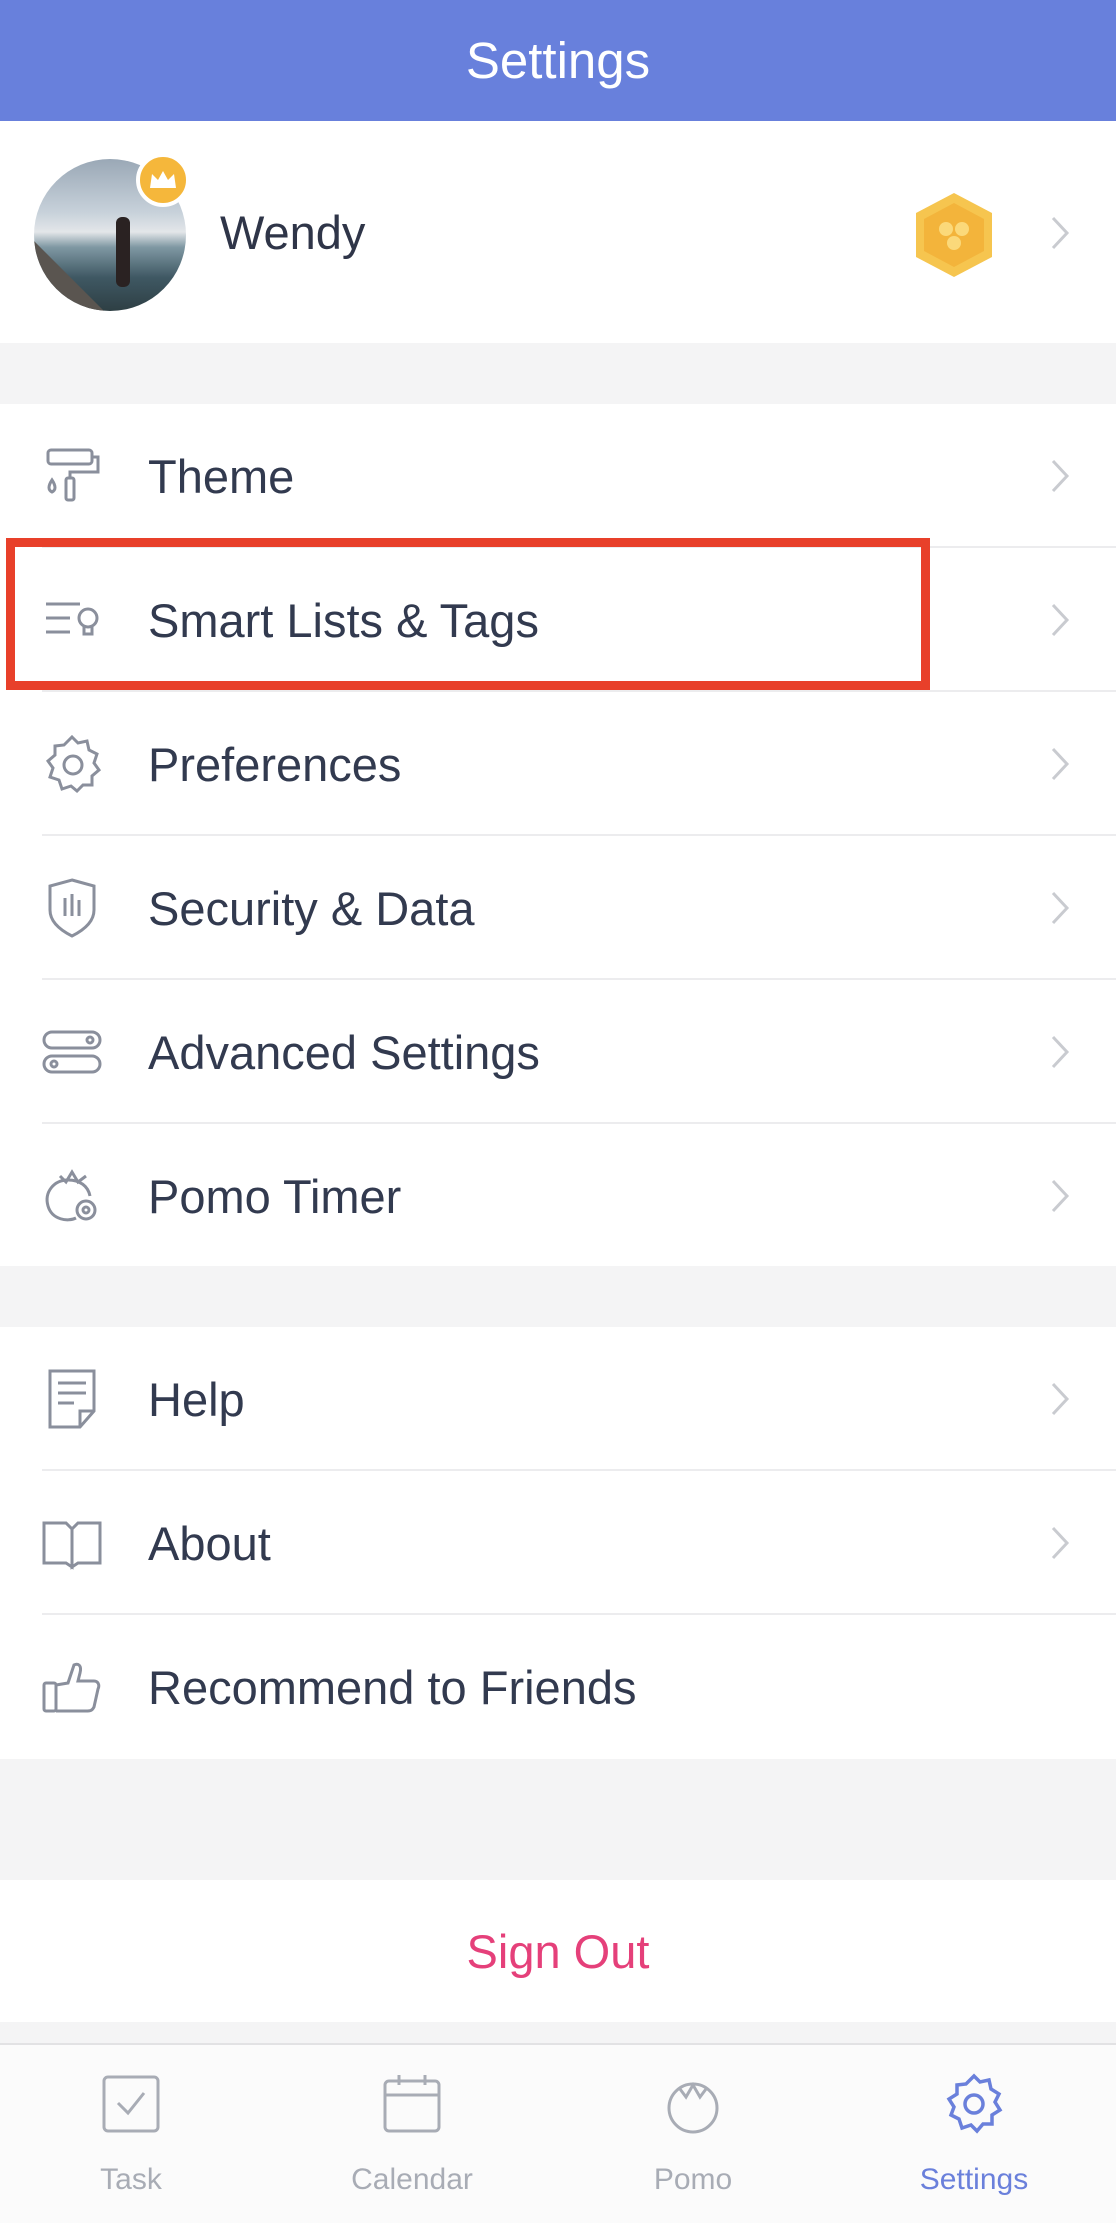 The height and width of the screenshot is (2223, 1116). Describe the element at coordinates (468, 614) in the screenshot. I see `highlight-box` at that location.